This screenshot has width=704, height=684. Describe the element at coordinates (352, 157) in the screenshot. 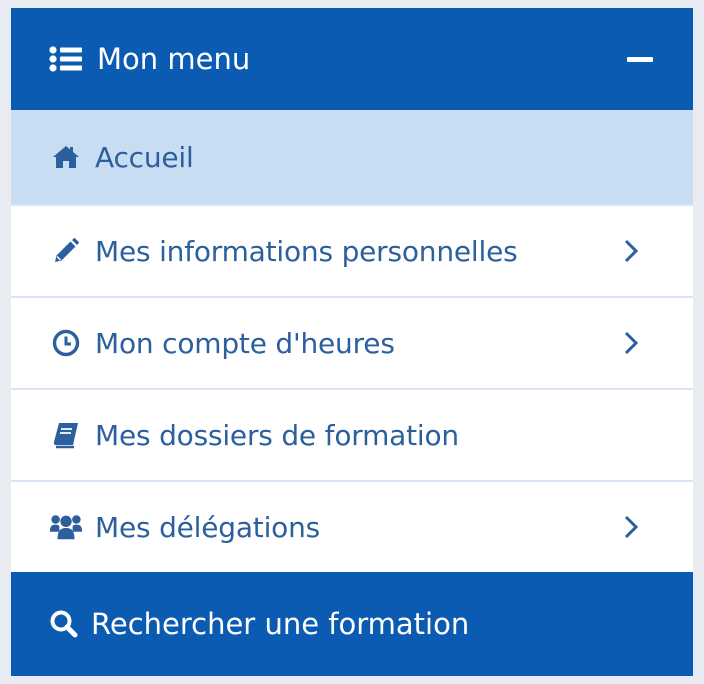

I see `menu-item-accueil: Accueil` at that location.